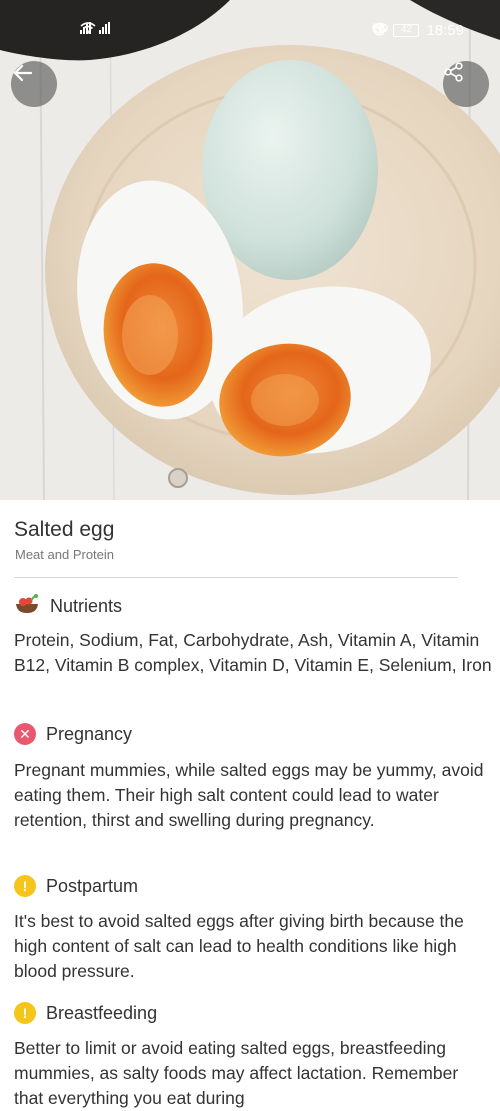 This screenshot has height=1111, width=500. I want to click on postpartum-title: Postpartum, so click(92, 885).